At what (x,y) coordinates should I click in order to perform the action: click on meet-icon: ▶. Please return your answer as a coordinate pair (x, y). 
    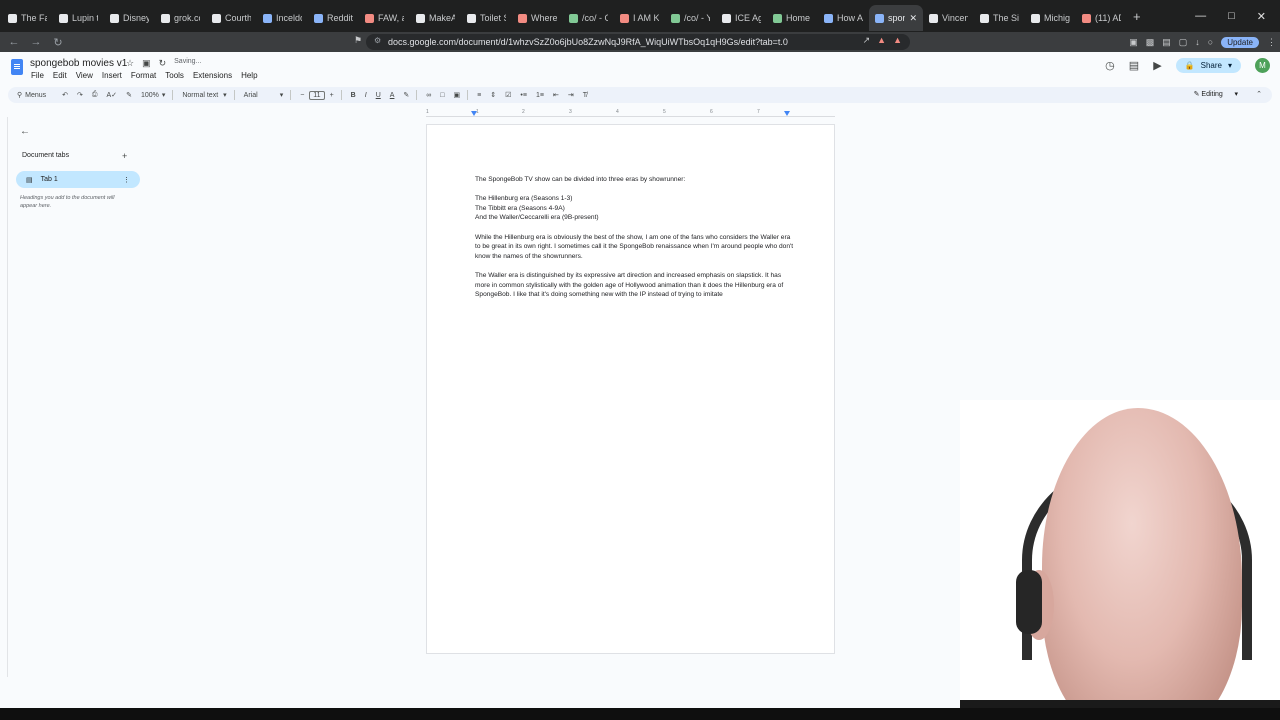
    Looking at the image, I should click on (1157, 65).